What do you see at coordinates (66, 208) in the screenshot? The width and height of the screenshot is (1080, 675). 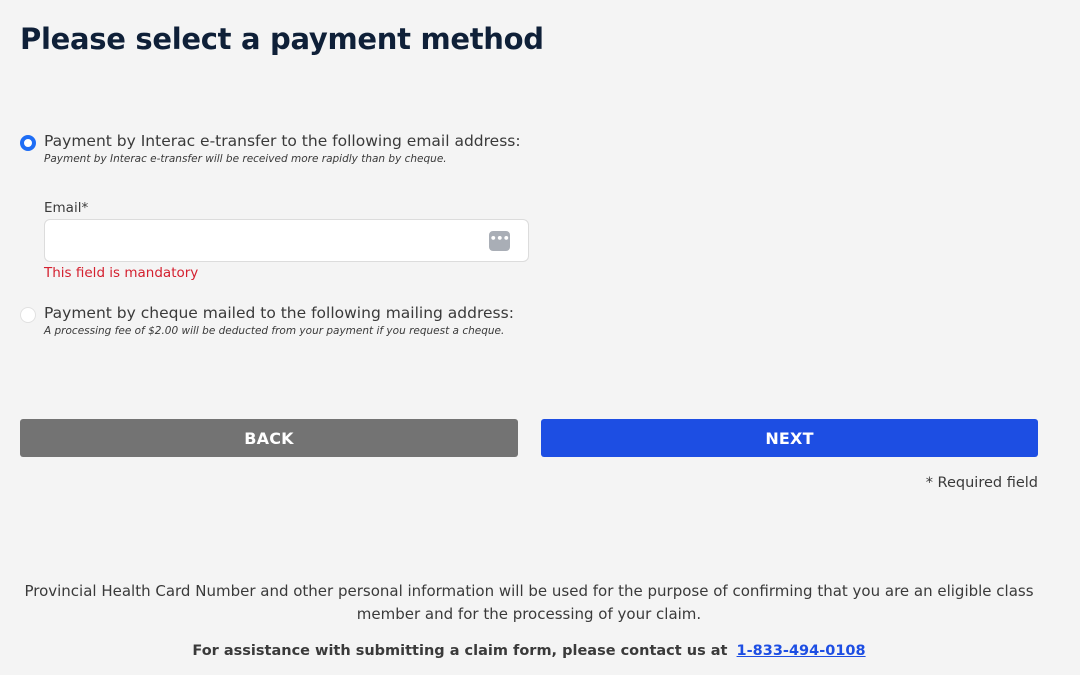 I see `email-label: Email*` at bounding box center [66, 208].